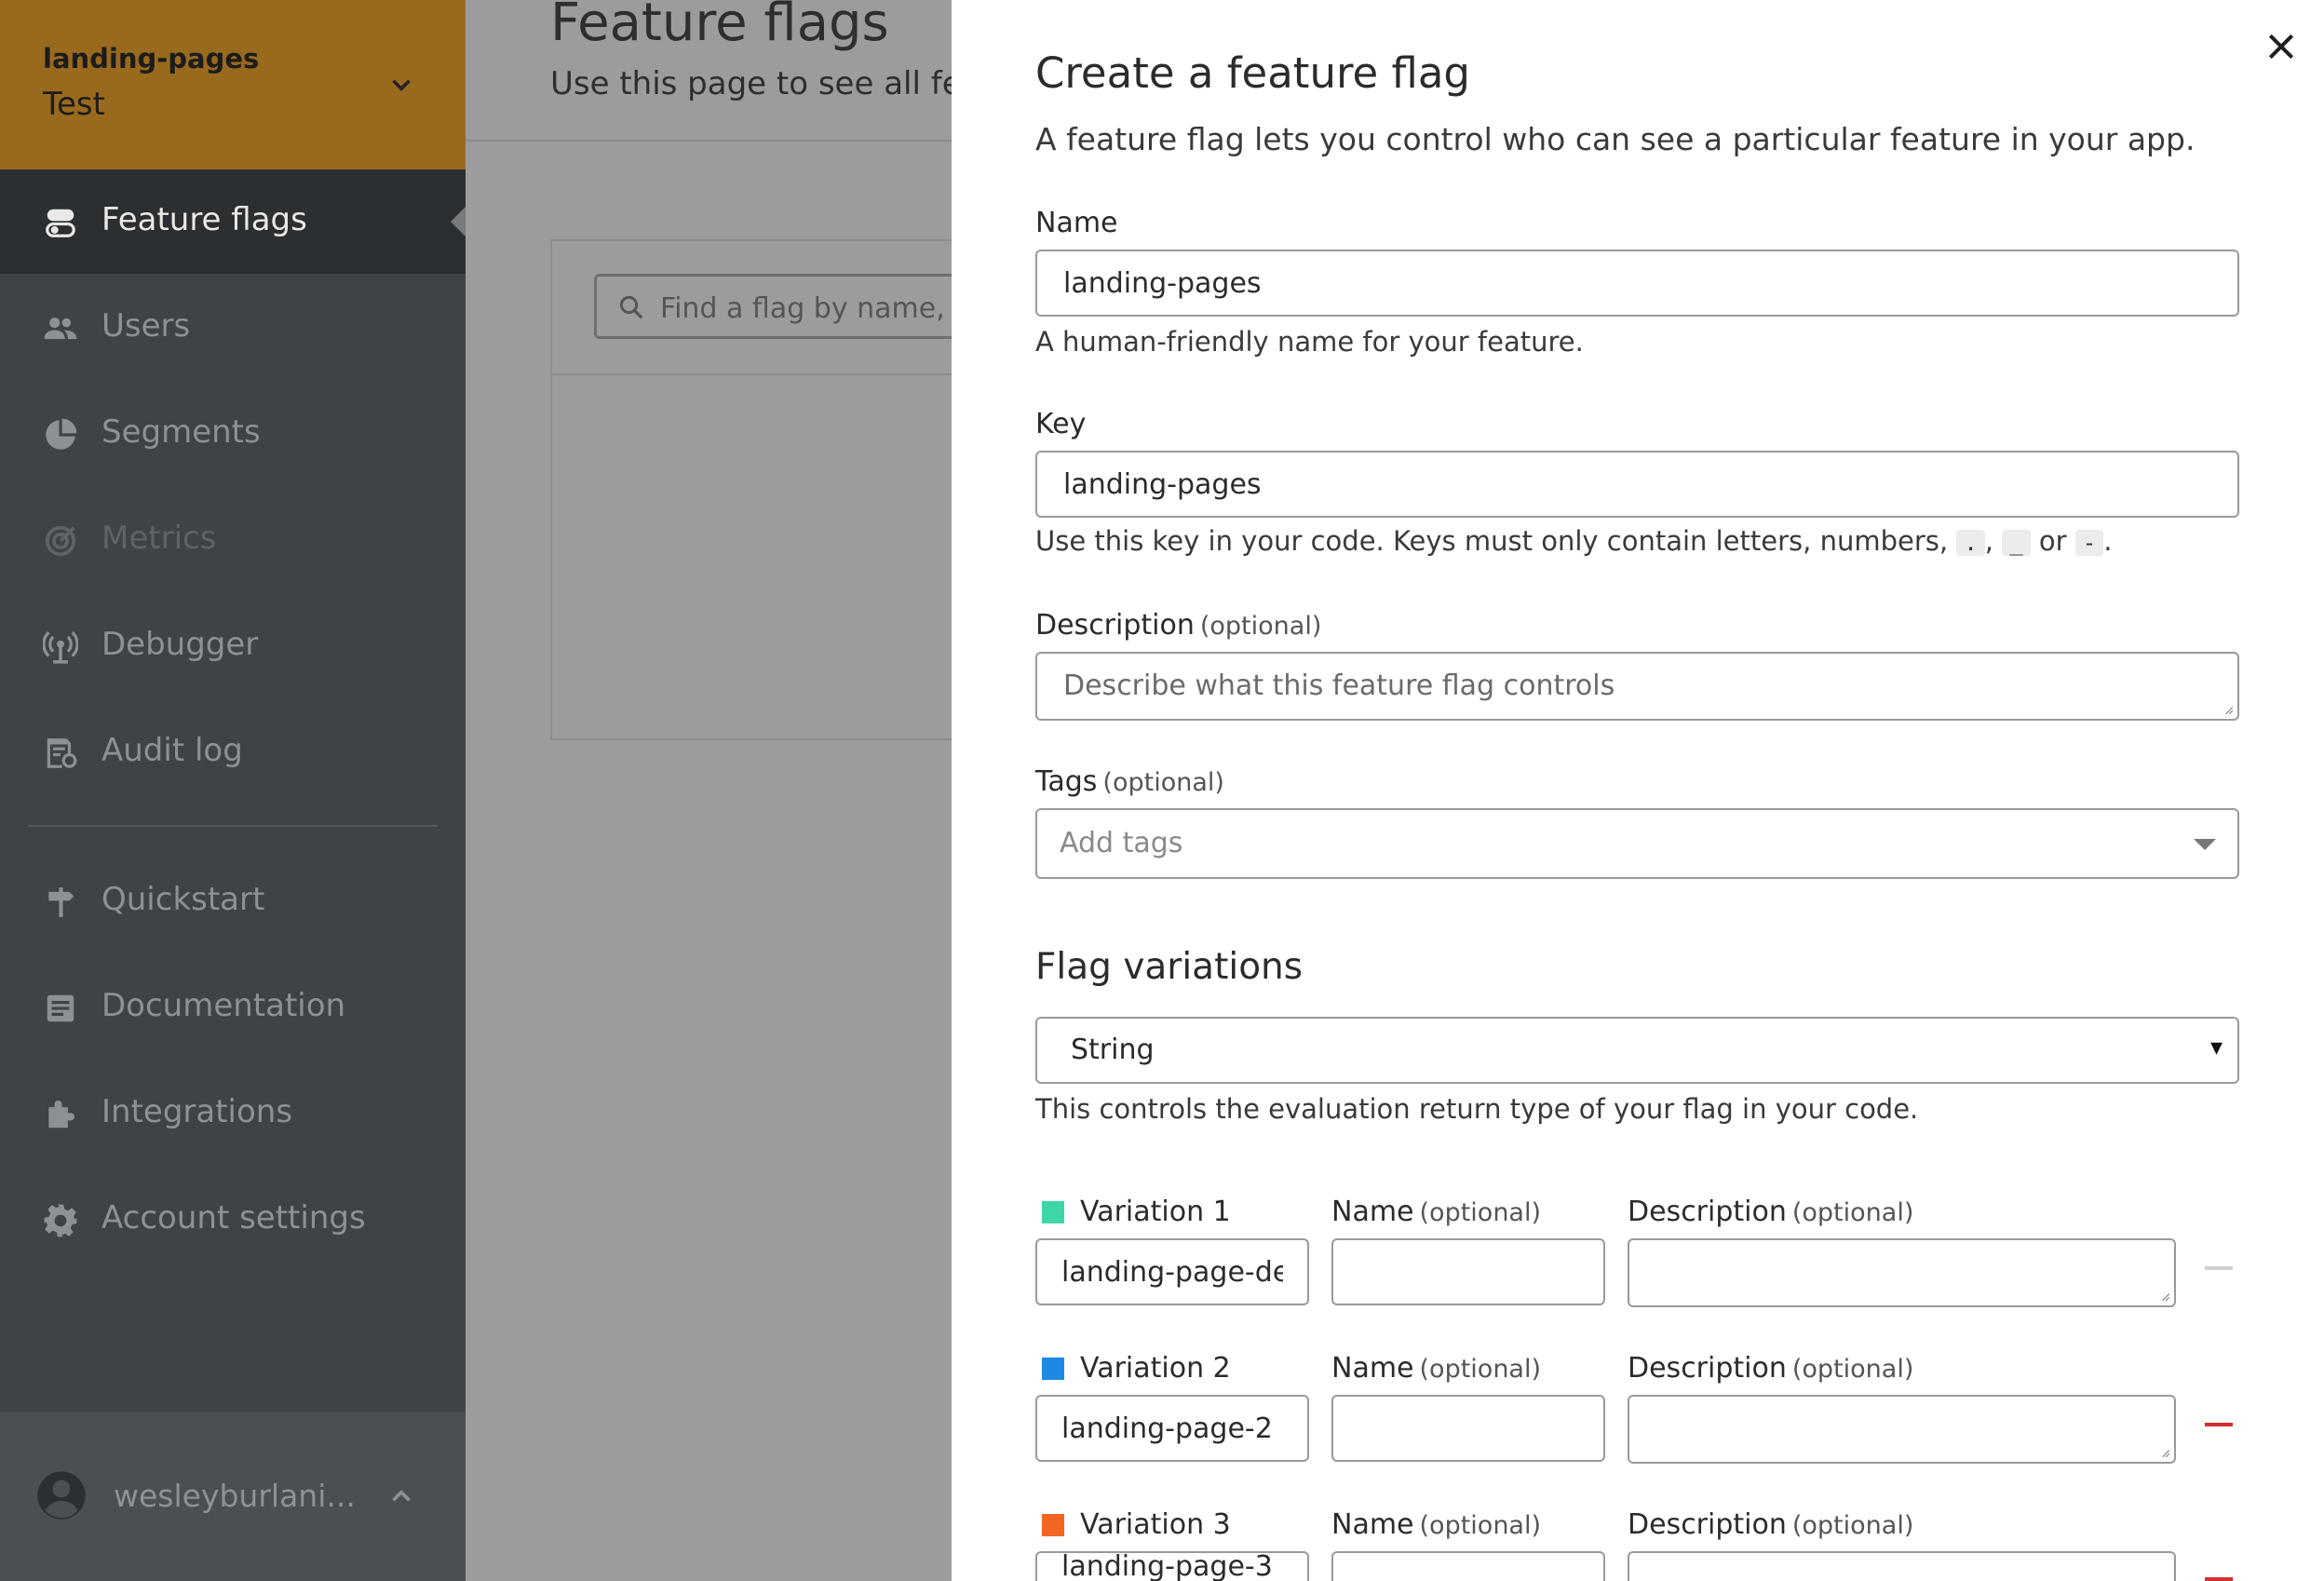 The height and width of the screenshot is (1581, 2324). What do you see at coordinates (181, 432) in the screenshot?
I see `nav-item-label: Segments` at bounding box center [181, 432].